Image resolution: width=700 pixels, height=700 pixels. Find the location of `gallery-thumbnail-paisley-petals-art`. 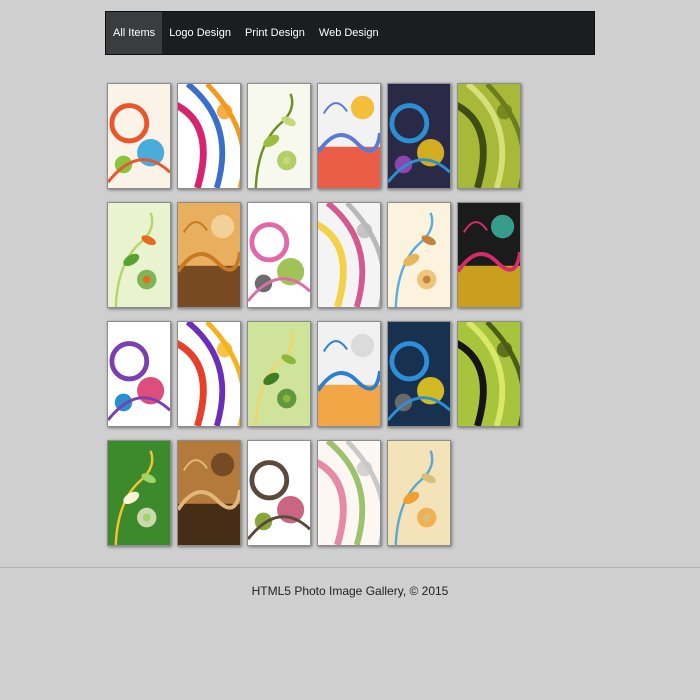

gallery-thumbnail-paisley-petals-art is located at coordinates (209, 374).